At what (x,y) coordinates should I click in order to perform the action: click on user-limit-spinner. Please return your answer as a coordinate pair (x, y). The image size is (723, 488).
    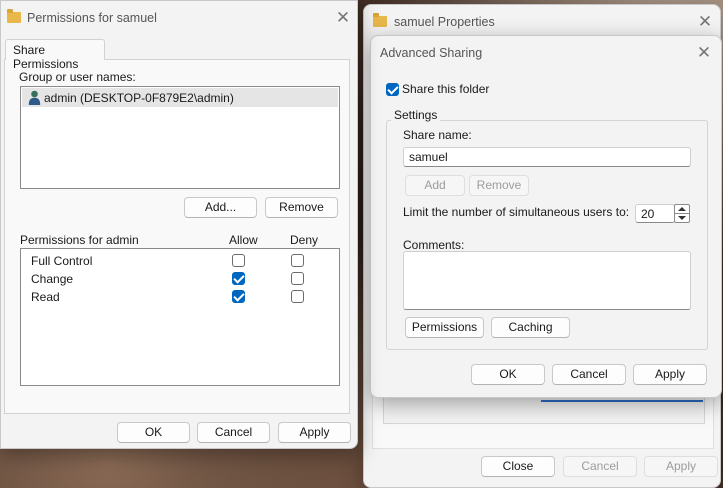
    Looking at the image, I should click on (682, 213).